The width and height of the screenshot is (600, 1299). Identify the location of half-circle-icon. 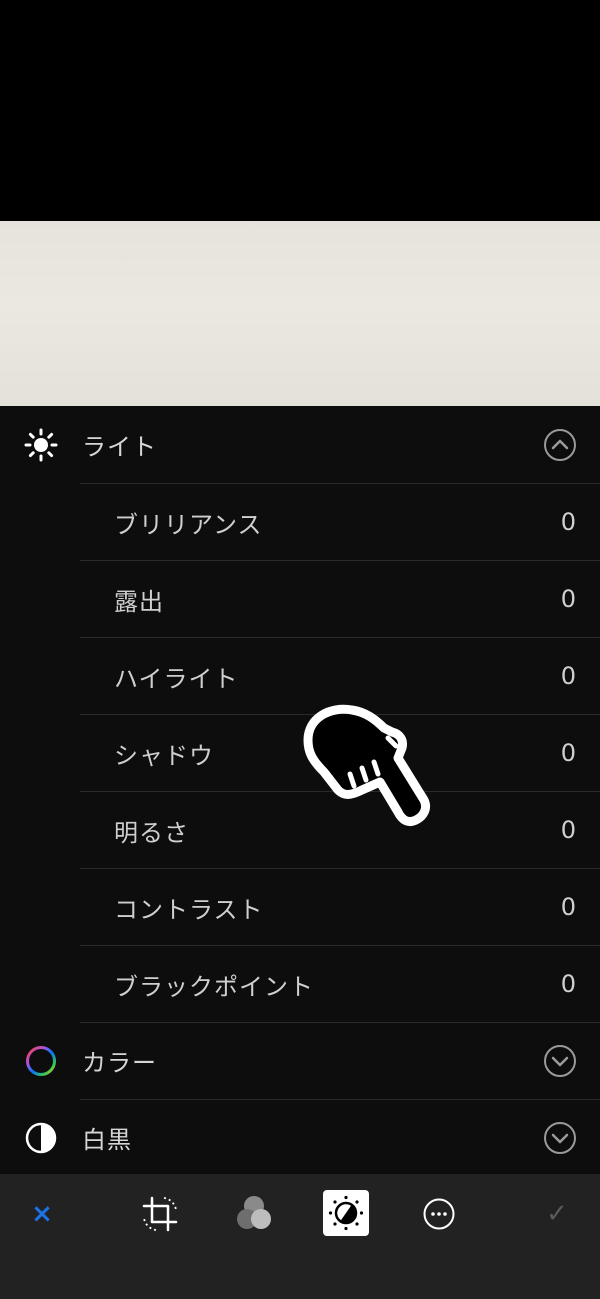
(41, 1138).